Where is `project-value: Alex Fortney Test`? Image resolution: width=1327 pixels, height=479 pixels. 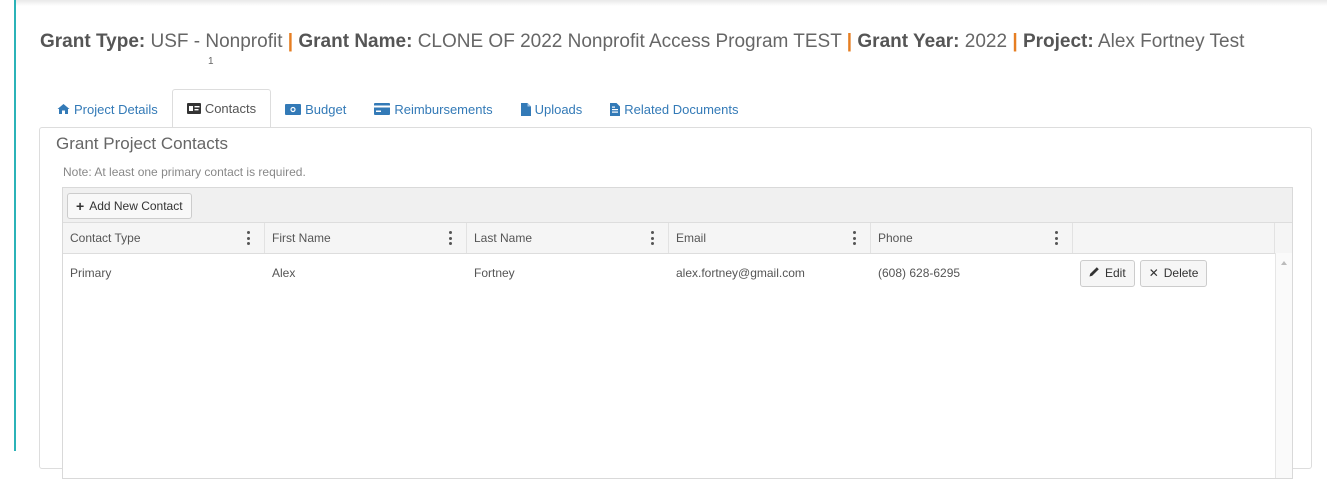 project-value: Alex Fortney Test is located at coordinates (1171, 41).